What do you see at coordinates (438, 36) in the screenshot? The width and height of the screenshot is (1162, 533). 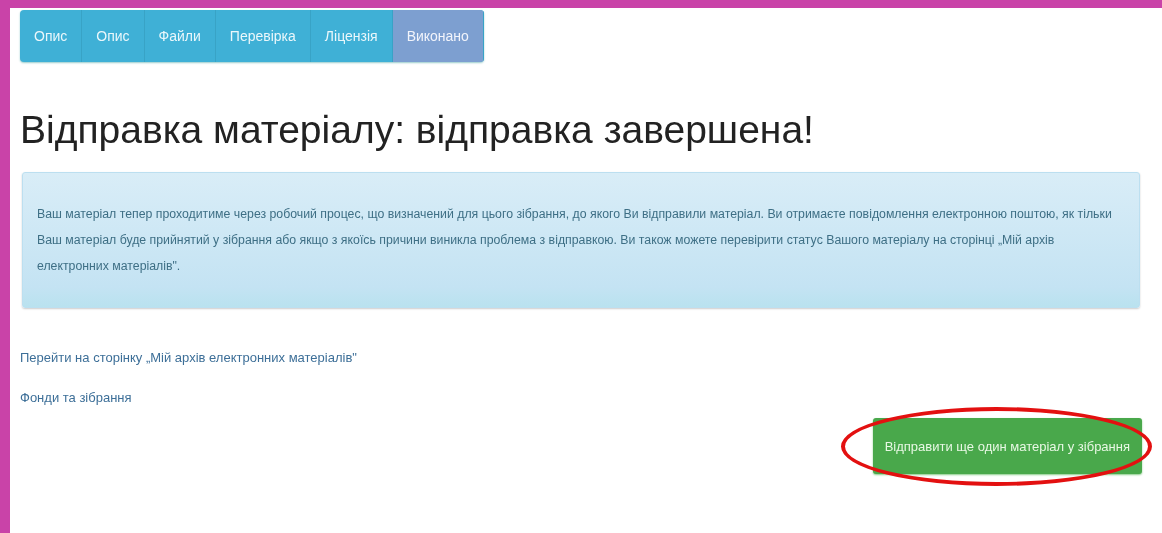 I see `step-tab: Виконано` at bounding box center [438, 36].